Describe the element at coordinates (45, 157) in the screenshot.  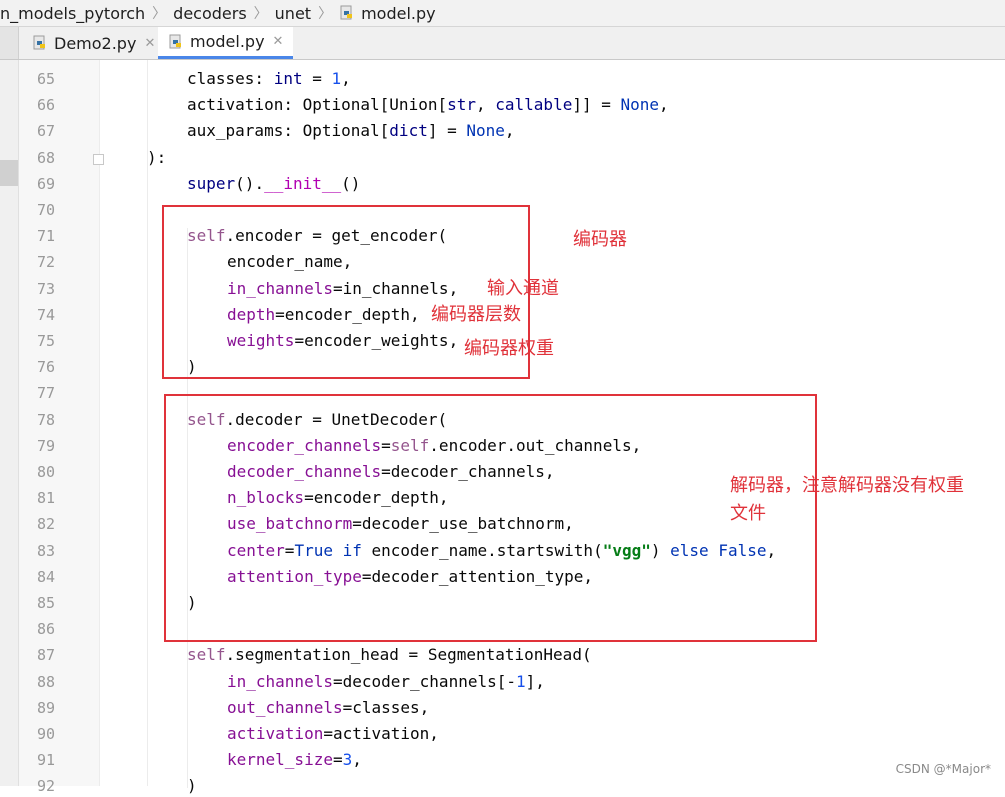
I see `line-number: 68` at that location.